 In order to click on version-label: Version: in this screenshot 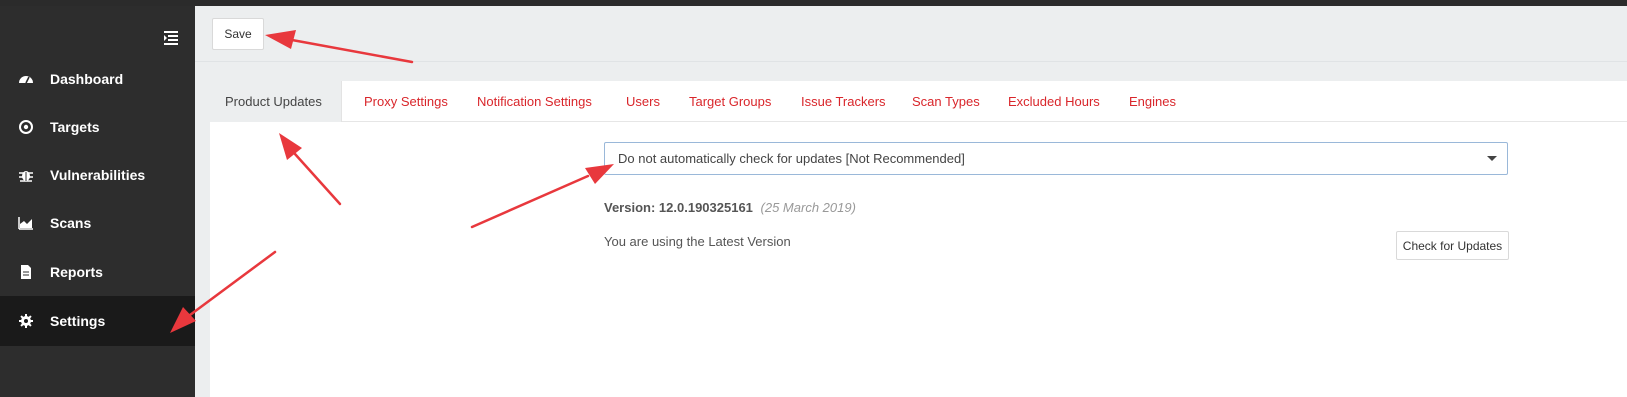, I will do `click(630, 207)`.